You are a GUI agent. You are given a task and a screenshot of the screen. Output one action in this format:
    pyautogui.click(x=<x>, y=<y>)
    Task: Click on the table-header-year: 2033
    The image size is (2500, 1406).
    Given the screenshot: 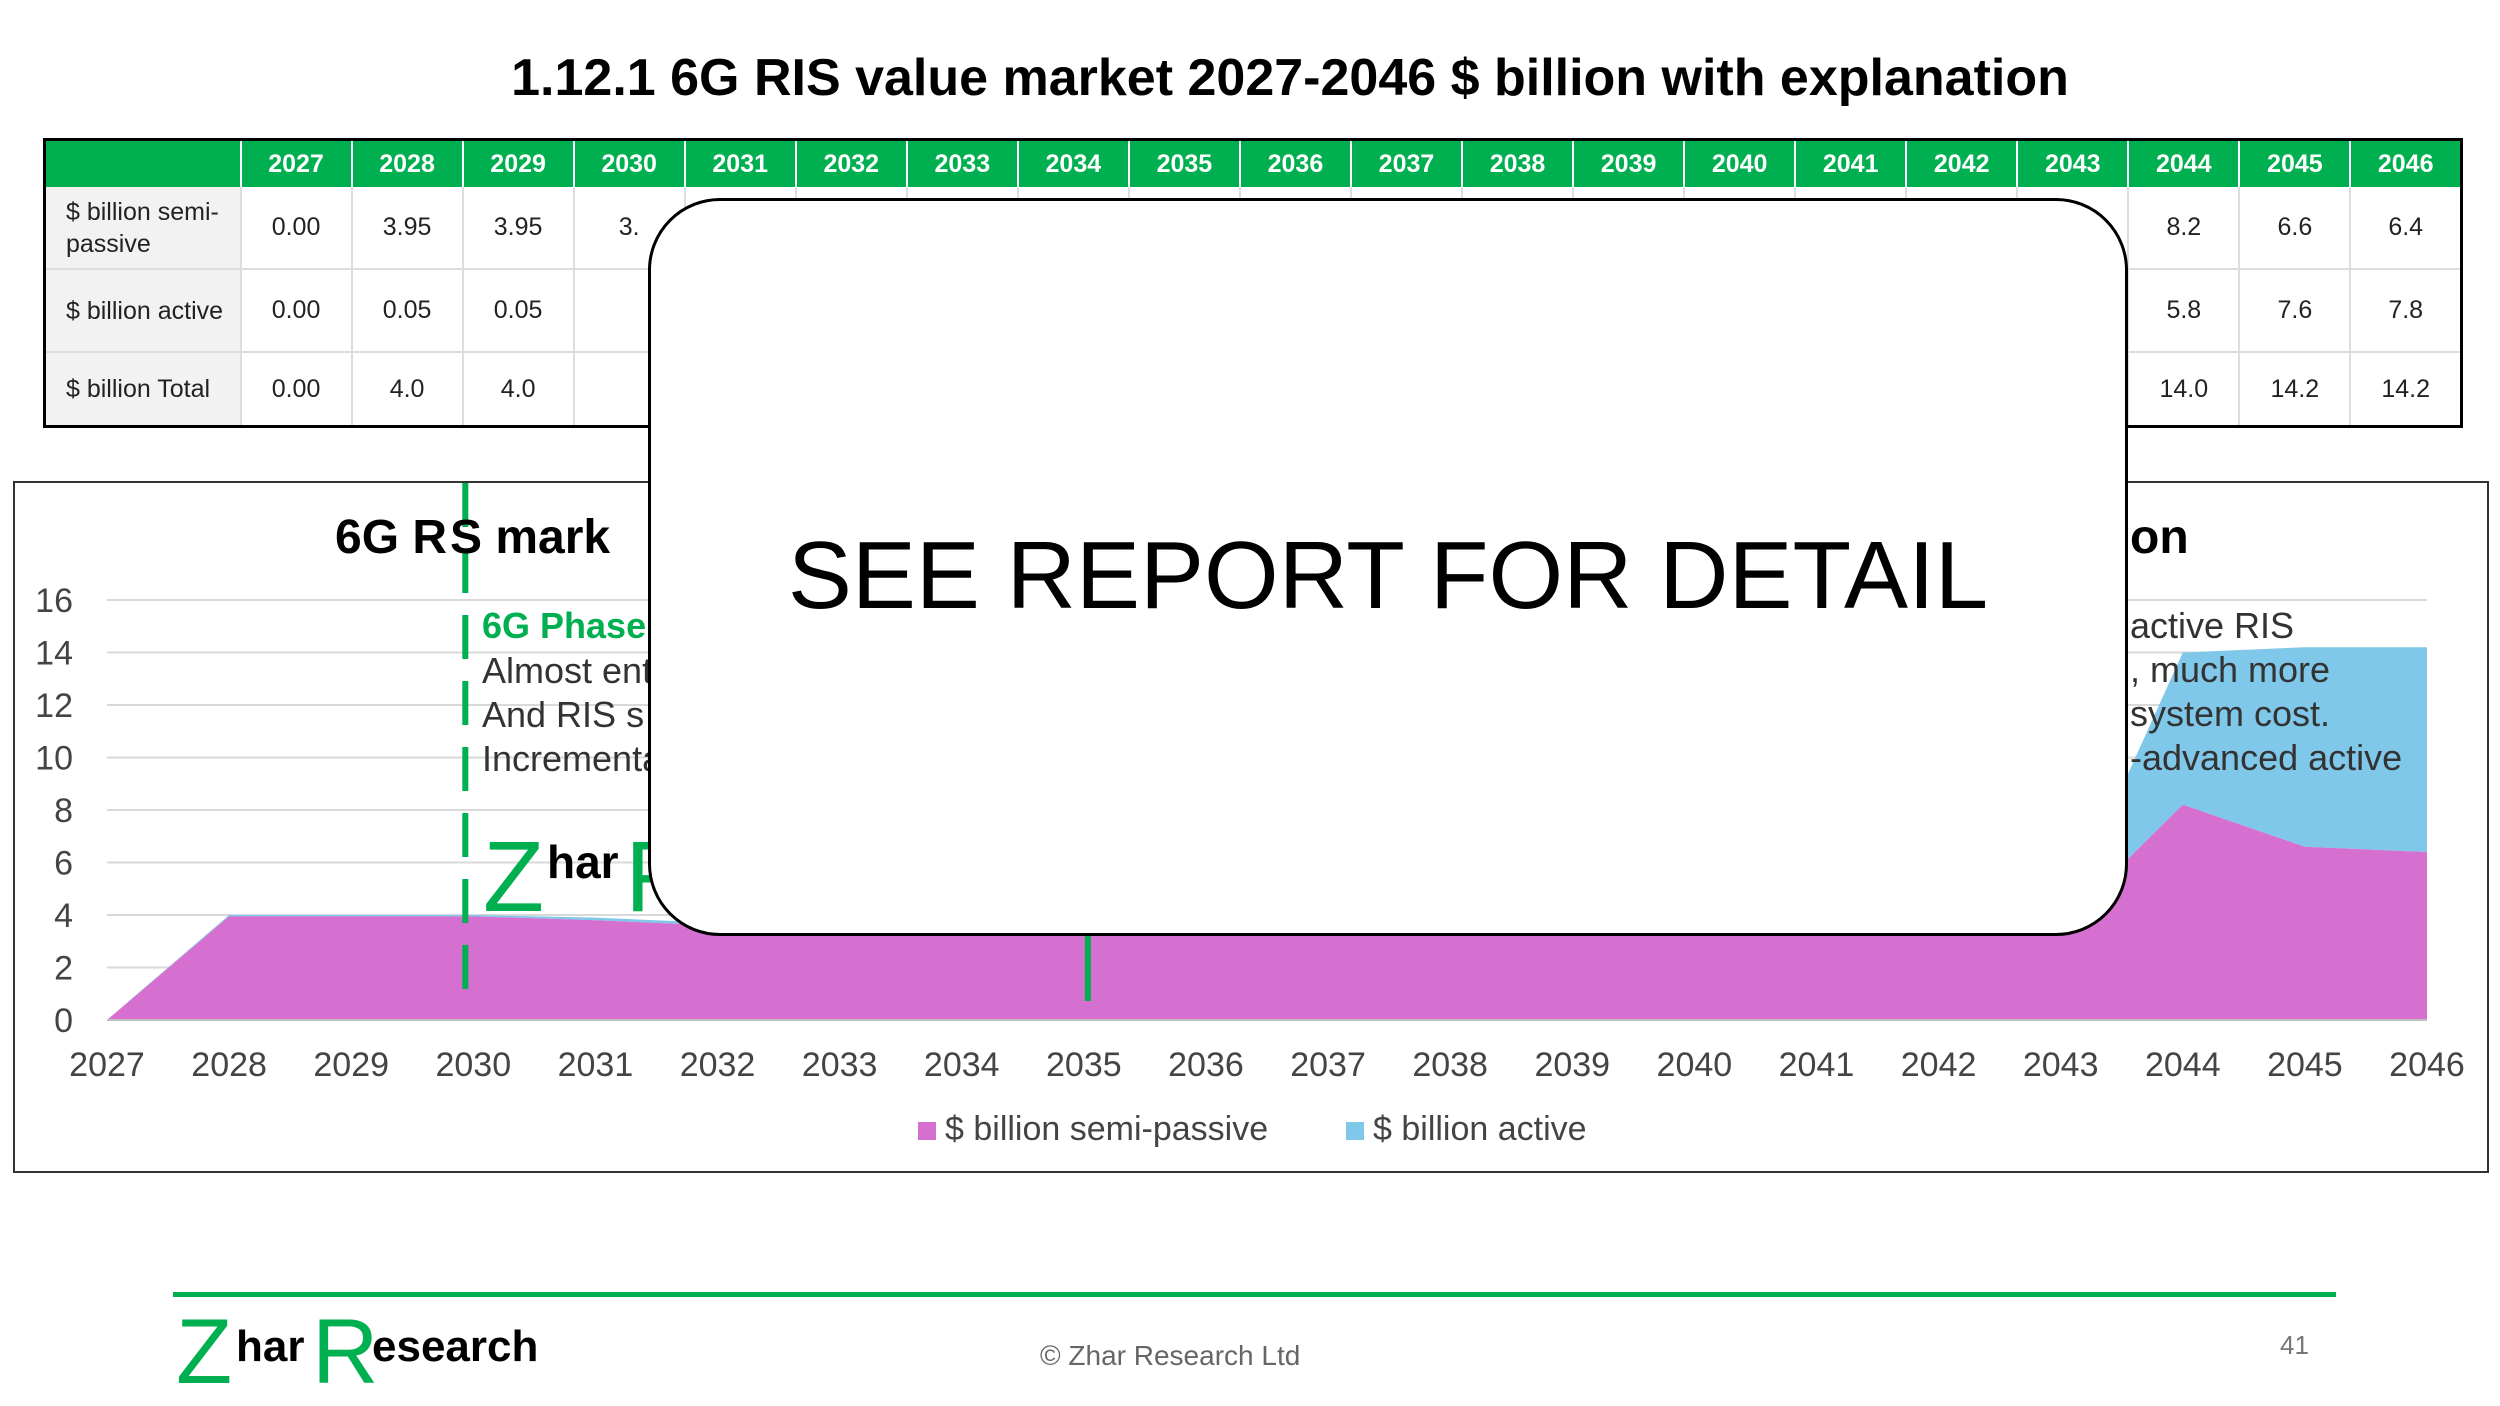 What is the action you would take?
    pyautogui.click(x=962, y=163)
    